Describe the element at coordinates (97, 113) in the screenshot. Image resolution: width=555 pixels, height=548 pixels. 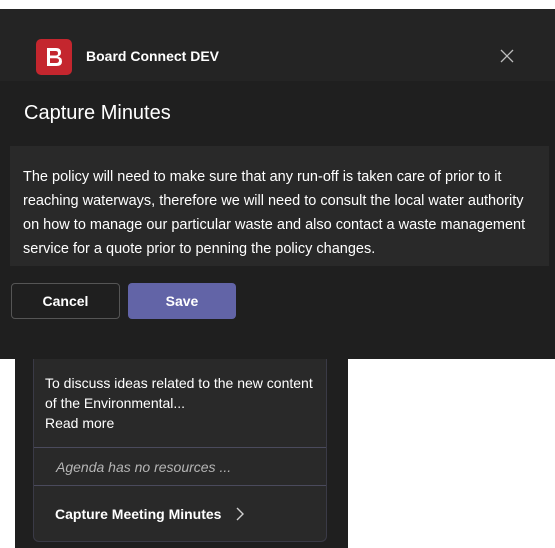
I see `dialog-title: Capture Minutes` at that location.